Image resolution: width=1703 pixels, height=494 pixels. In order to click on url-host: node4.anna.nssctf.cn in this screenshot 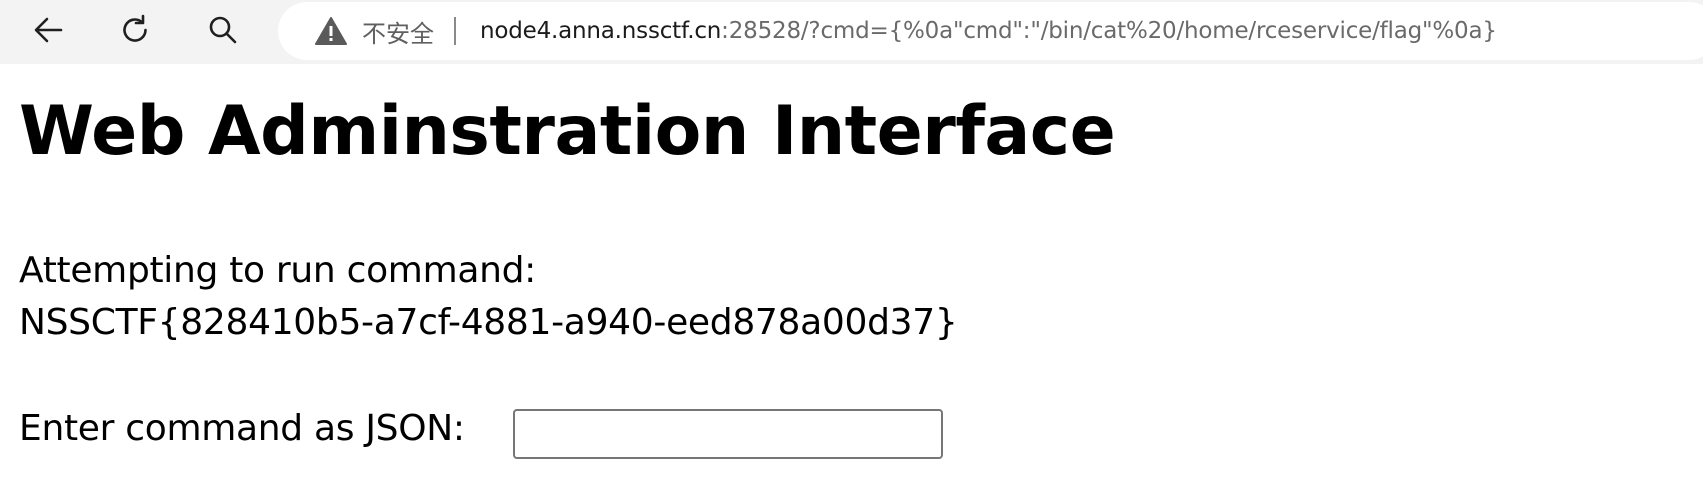, I will do `click(601, 31)`.